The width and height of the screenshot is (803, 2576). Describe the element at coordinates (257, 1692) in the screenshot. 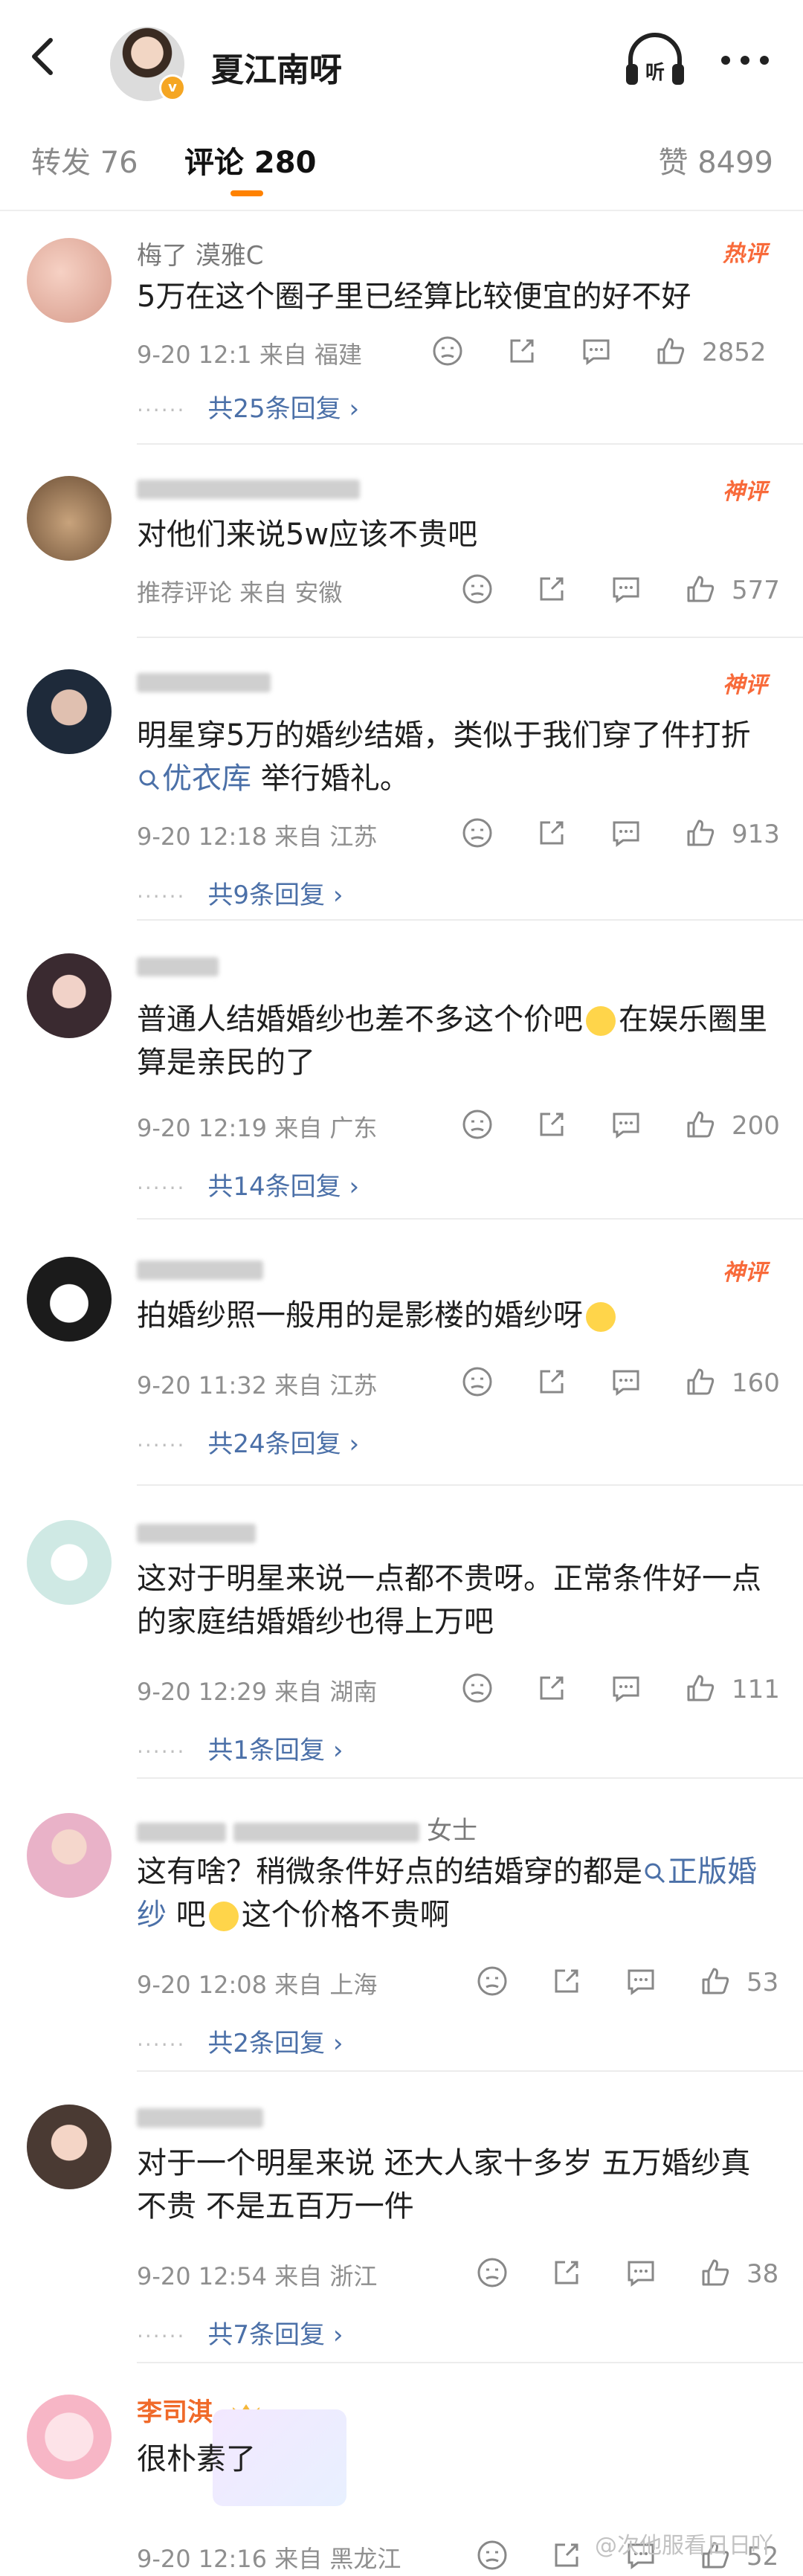

I see `comment-meta: 9-20 12:29 来自 湖南` at that location.